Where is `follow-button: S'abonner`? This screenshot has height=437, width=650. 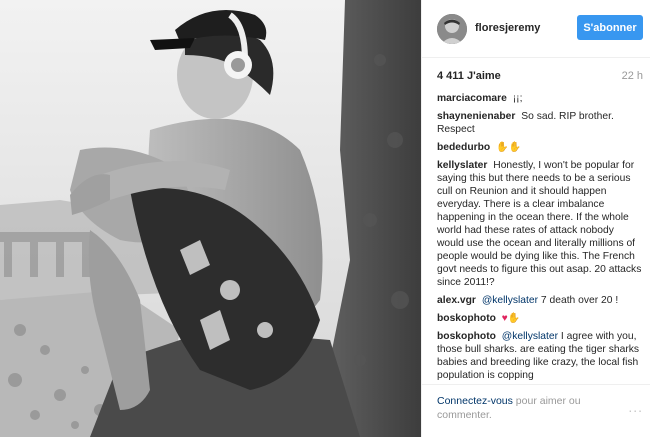
follow-button: S'abonner is located at coordinates (610, 27).